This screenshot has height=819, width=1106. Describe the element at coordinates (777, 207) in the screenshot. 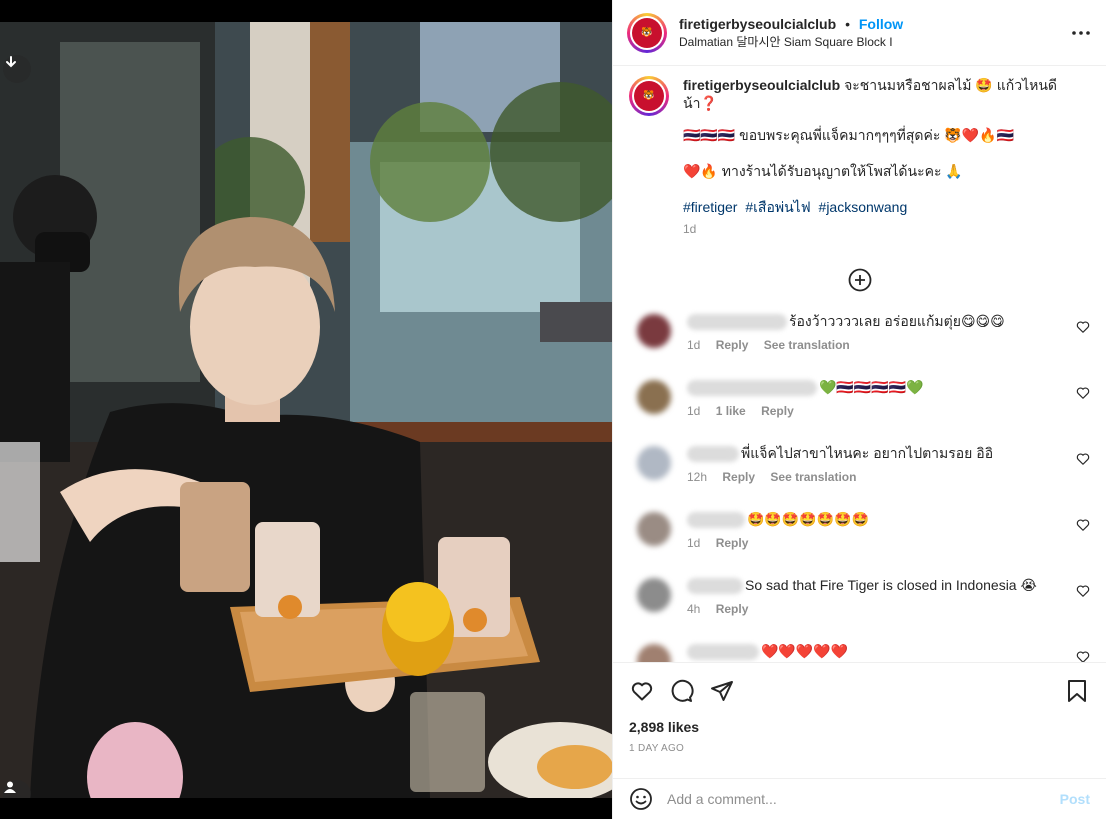

I see `hashtag-link: #เสือพ่นไฟ` at that location.